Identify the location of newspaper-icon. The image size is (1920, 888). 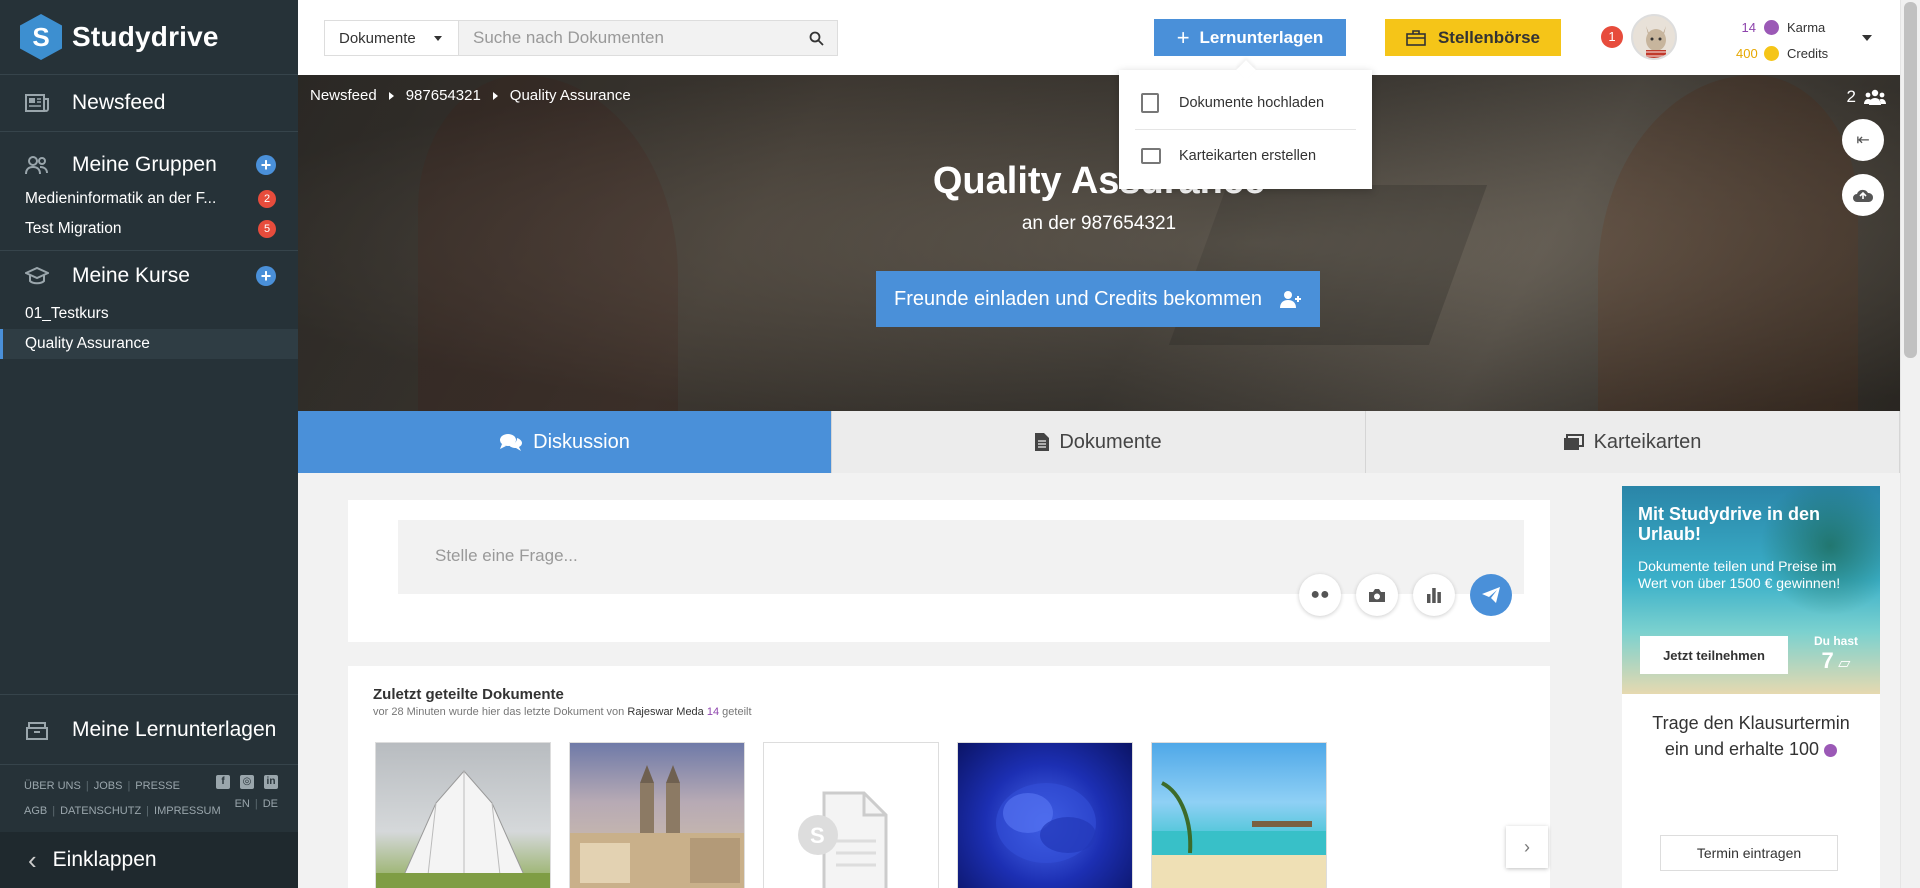
(37, 103).